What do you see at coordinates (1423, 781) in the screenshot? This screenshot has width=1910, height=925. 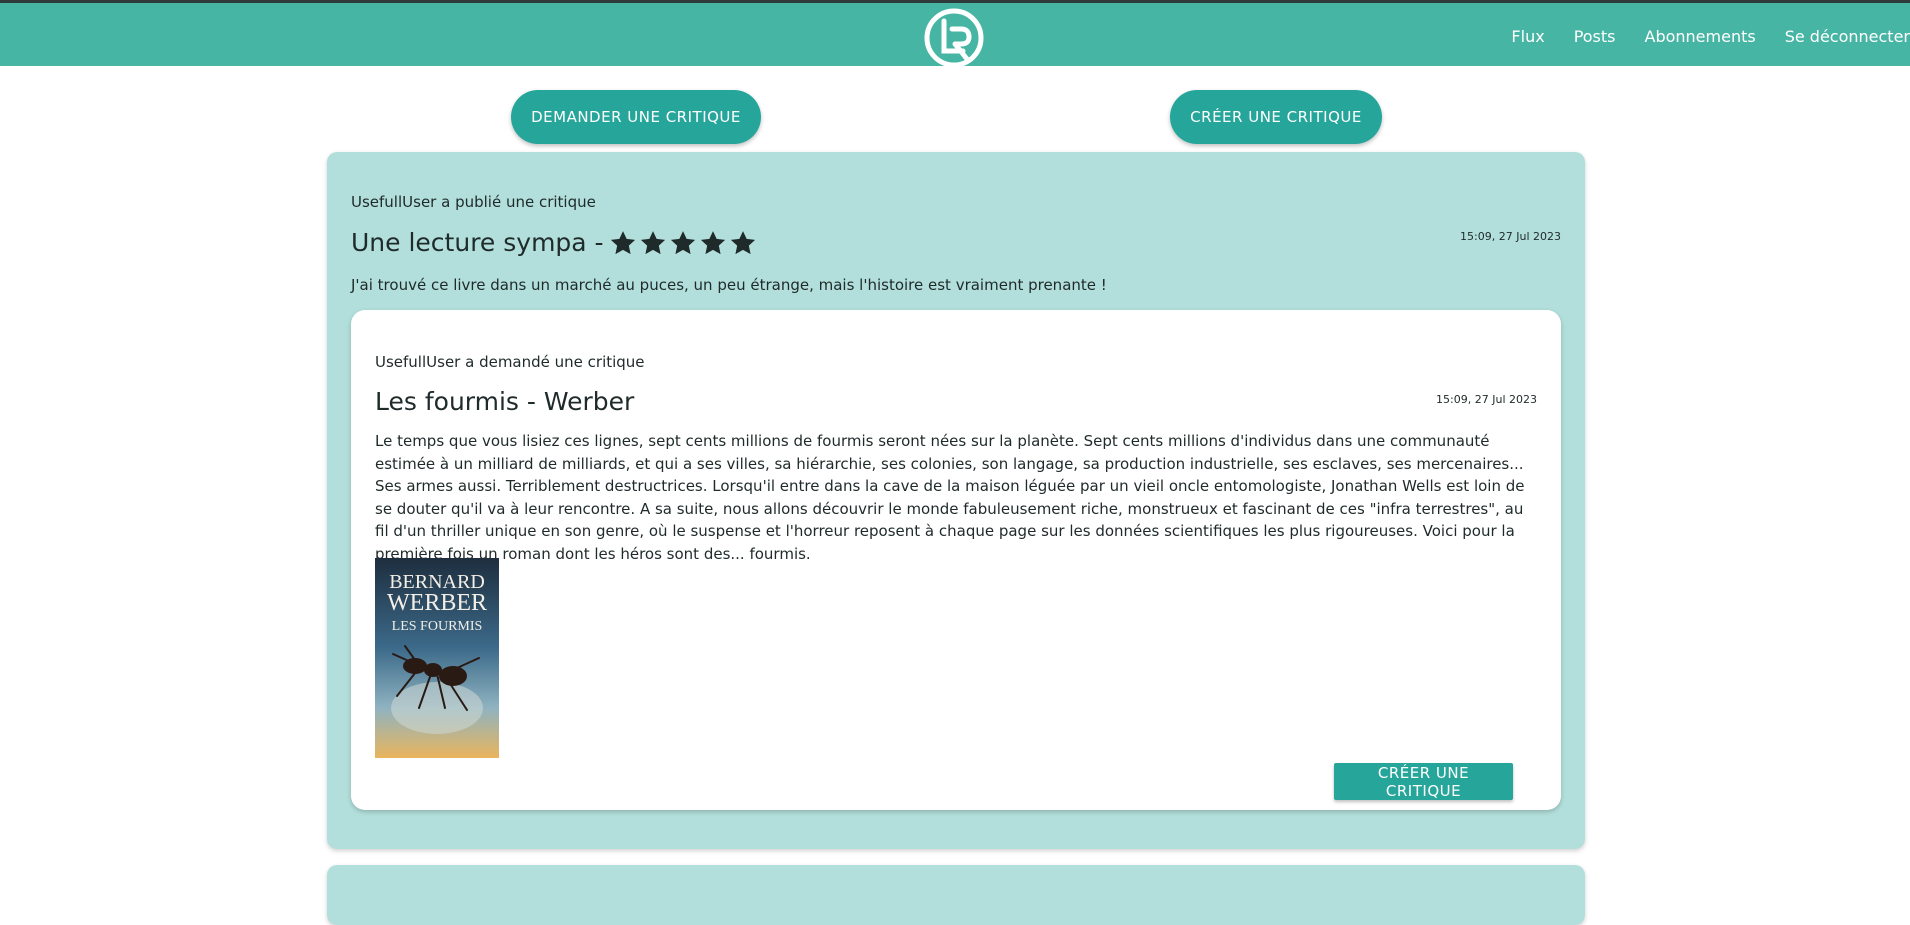 I see `ticket-create-review-button: CRÉER UNE CRITIQUE` at bounding box center [1423, 781].